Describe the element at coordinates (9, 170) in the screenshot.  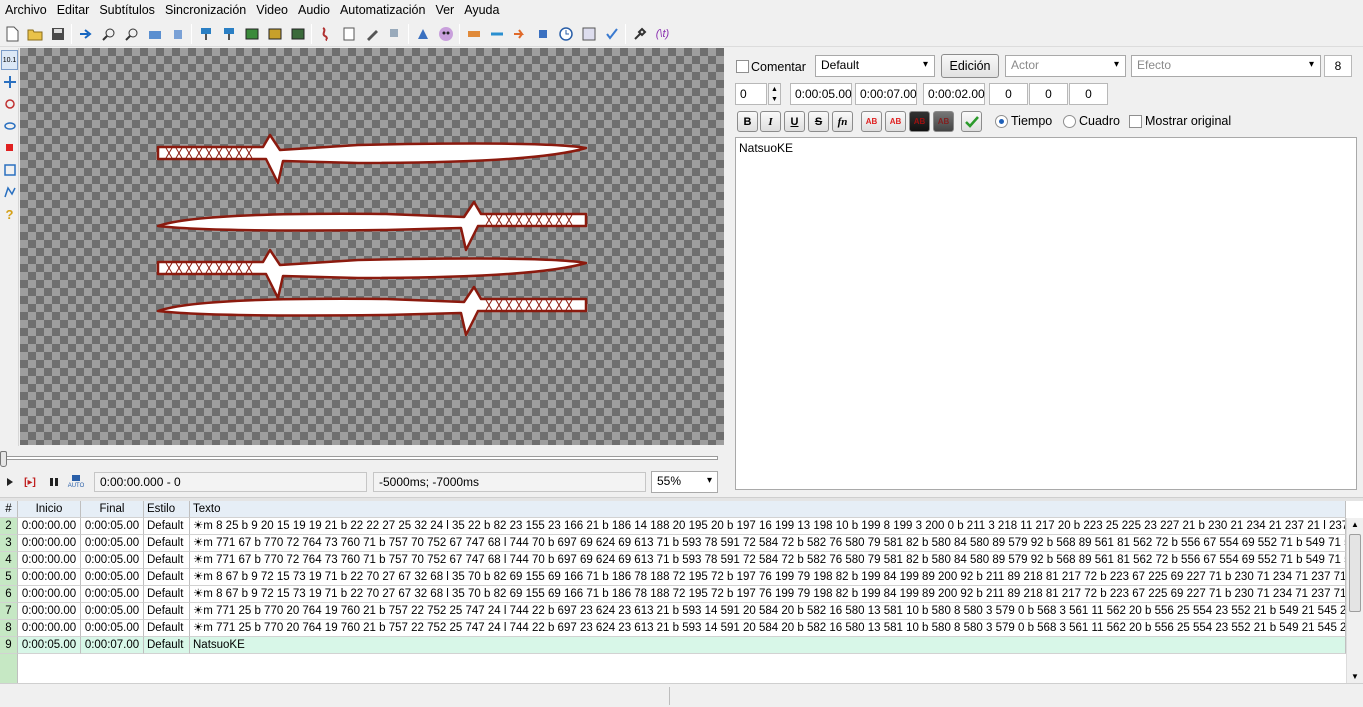
I see `clip-rect-tool-icon` at that location.